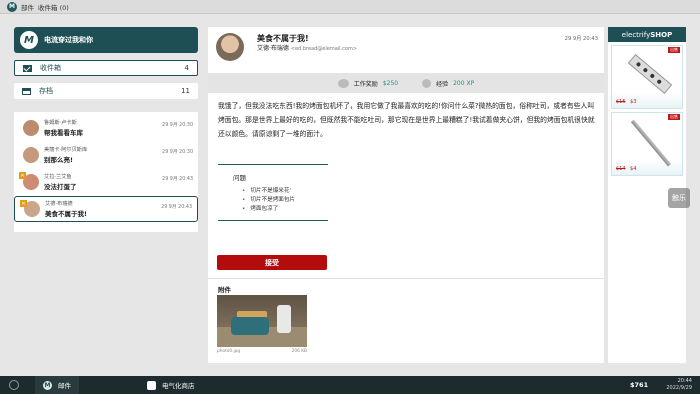 The width and height of the screenshot is (700, 394). I want to click on quest-list: 切片不是爆米花' 切片不是烤面包片 烤面包凉了, so click(285, 200).